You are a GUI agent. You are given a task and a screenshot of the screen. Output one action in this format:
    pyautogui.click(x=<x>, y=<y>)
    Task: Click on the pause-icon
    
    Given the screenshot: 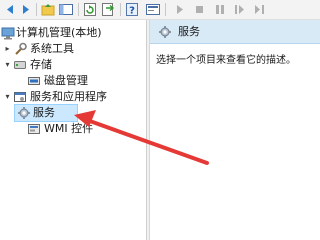 What is the action you would take?
    pyautogui.click(x=220, y=9)
    